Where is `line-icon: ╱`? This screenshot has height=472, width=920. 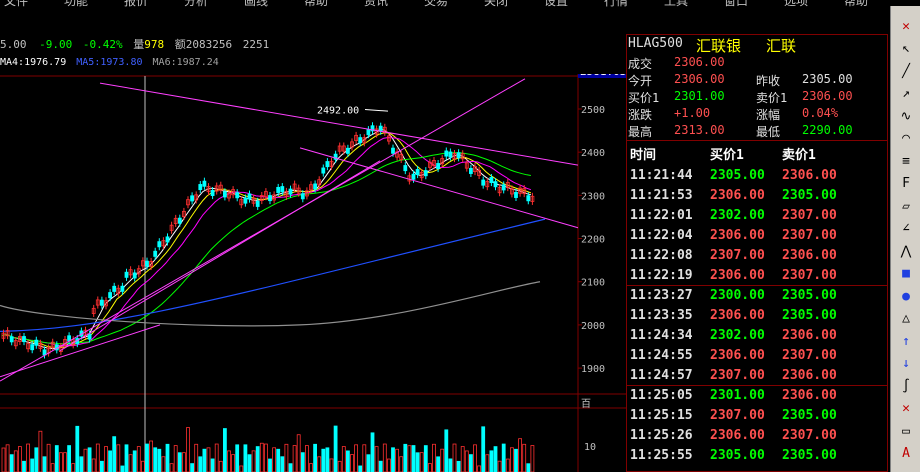
line-icon: ╱ is located at coordinates (906, 71).